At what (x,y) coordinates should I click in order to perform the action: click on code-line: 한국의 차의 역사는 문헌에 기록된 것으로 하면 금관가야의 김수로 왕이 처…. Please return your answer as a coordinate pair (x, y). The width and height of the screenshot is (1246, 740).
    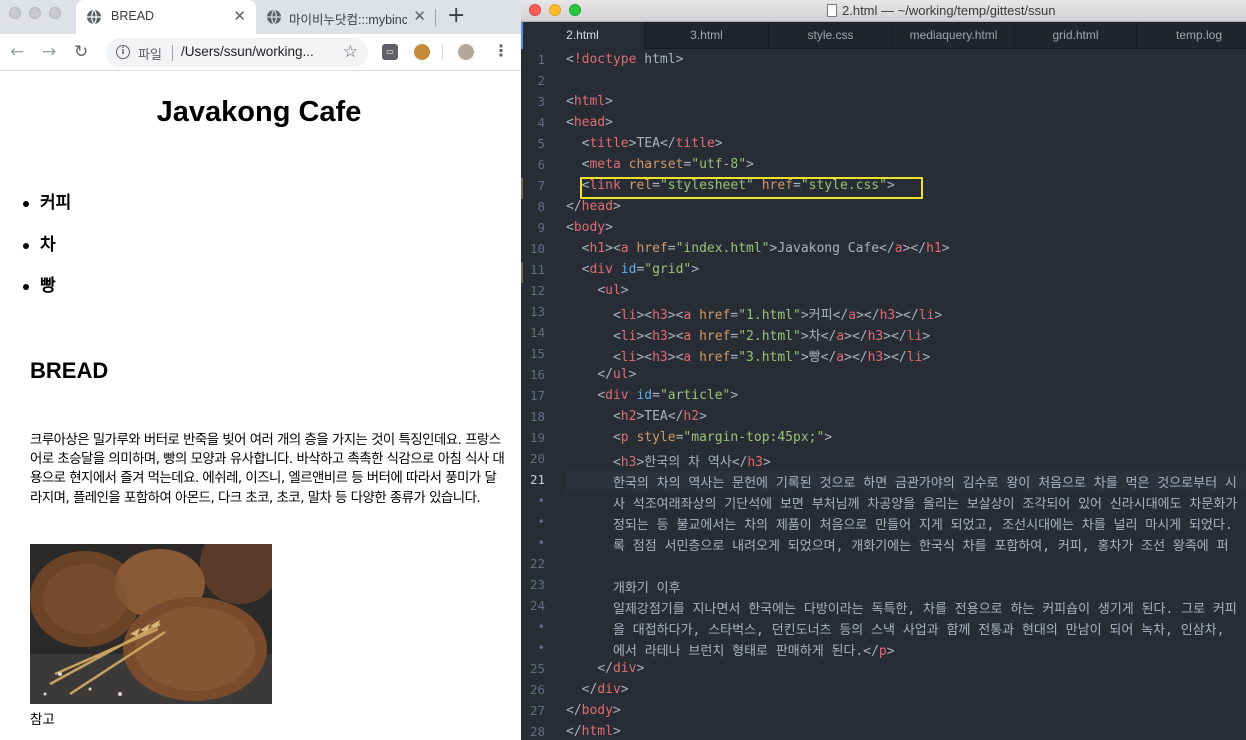
    Looking at the image, I should click on (901, 483).